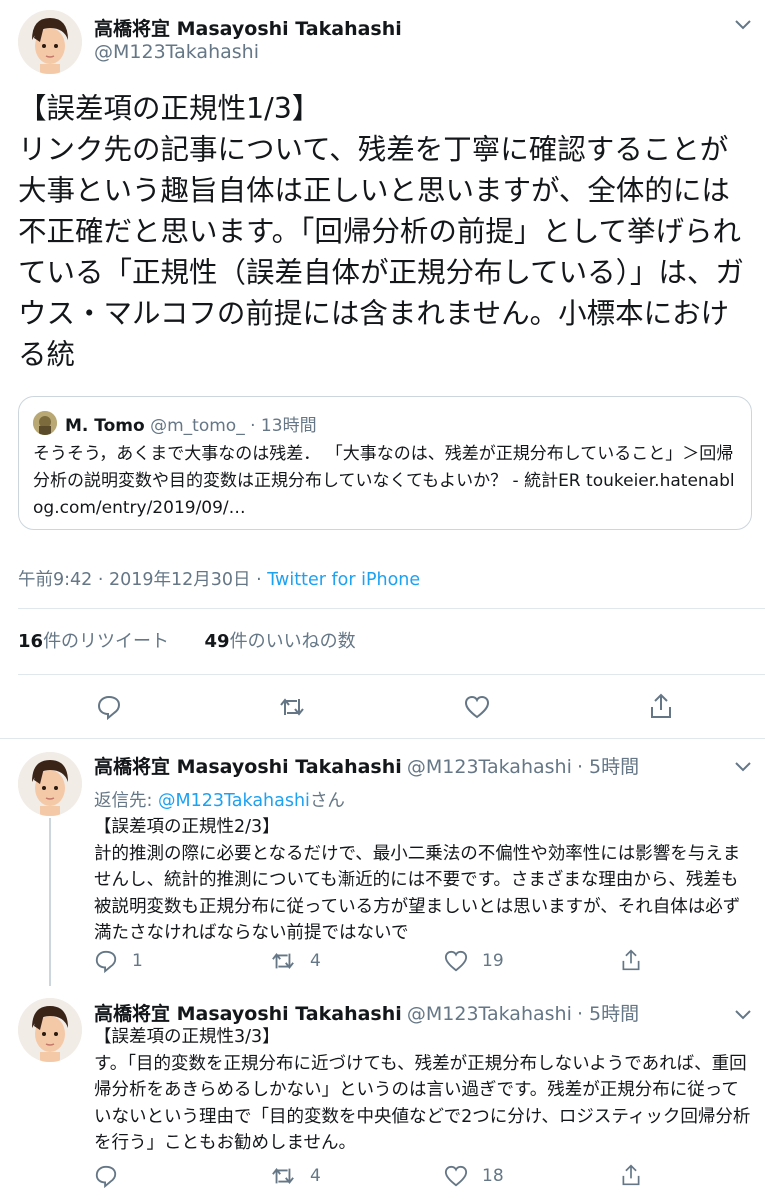 This screenshot has height=1200, width=765. I want to click on like-button: 18, so click(474, 1176).